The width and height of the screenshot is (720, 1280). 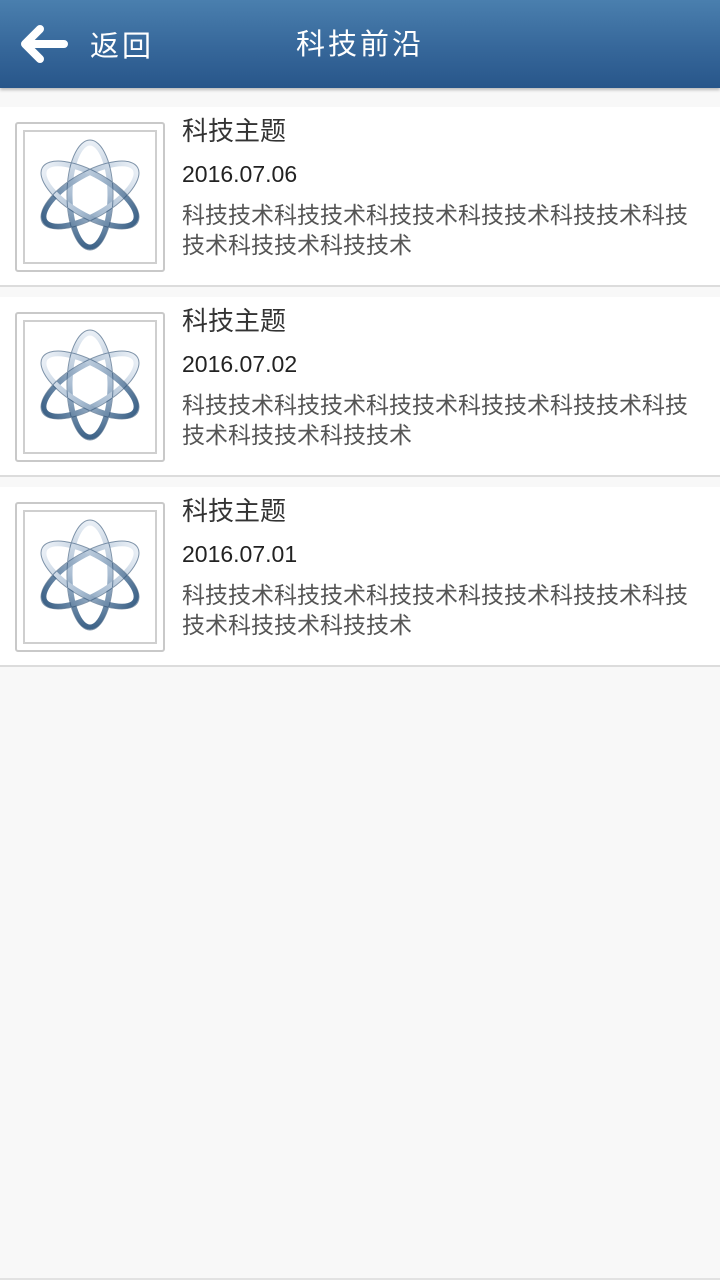 What do you see at coordinates (360, 44) in the screenshot?
I see `nav-bar: 返回 科技前沿` at bounding box center [360, 44].